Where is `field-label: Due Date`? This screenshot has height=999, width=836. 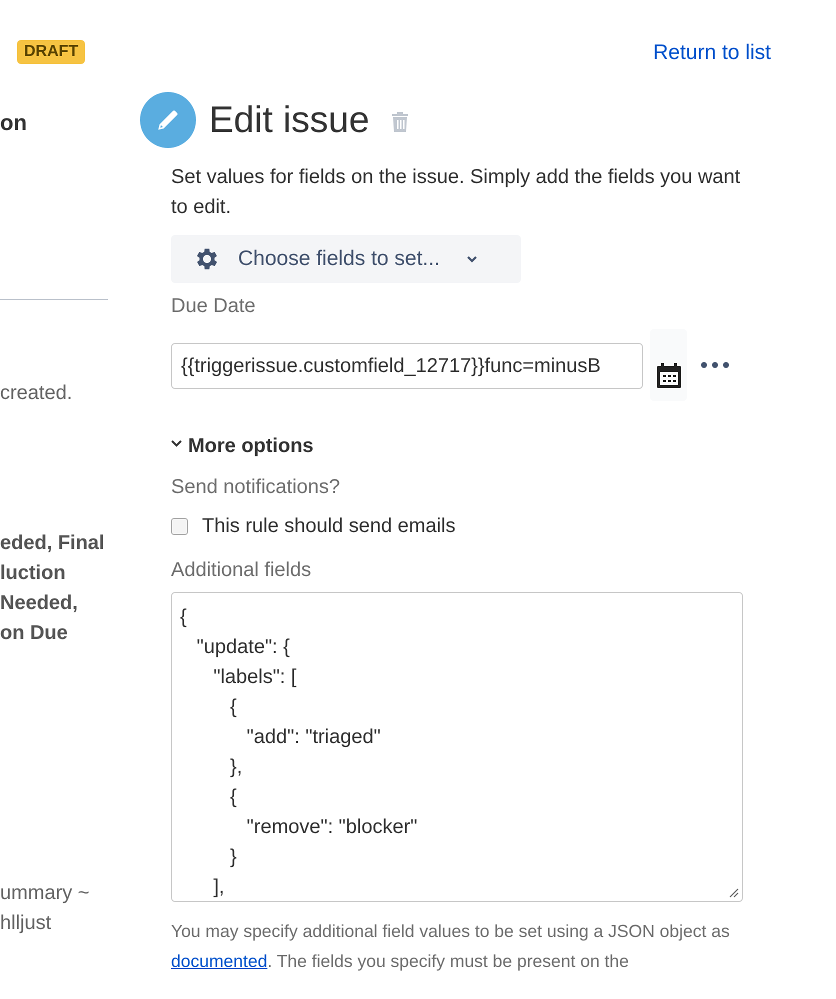
field-label: Due Date is located at coordinates (213, 306).